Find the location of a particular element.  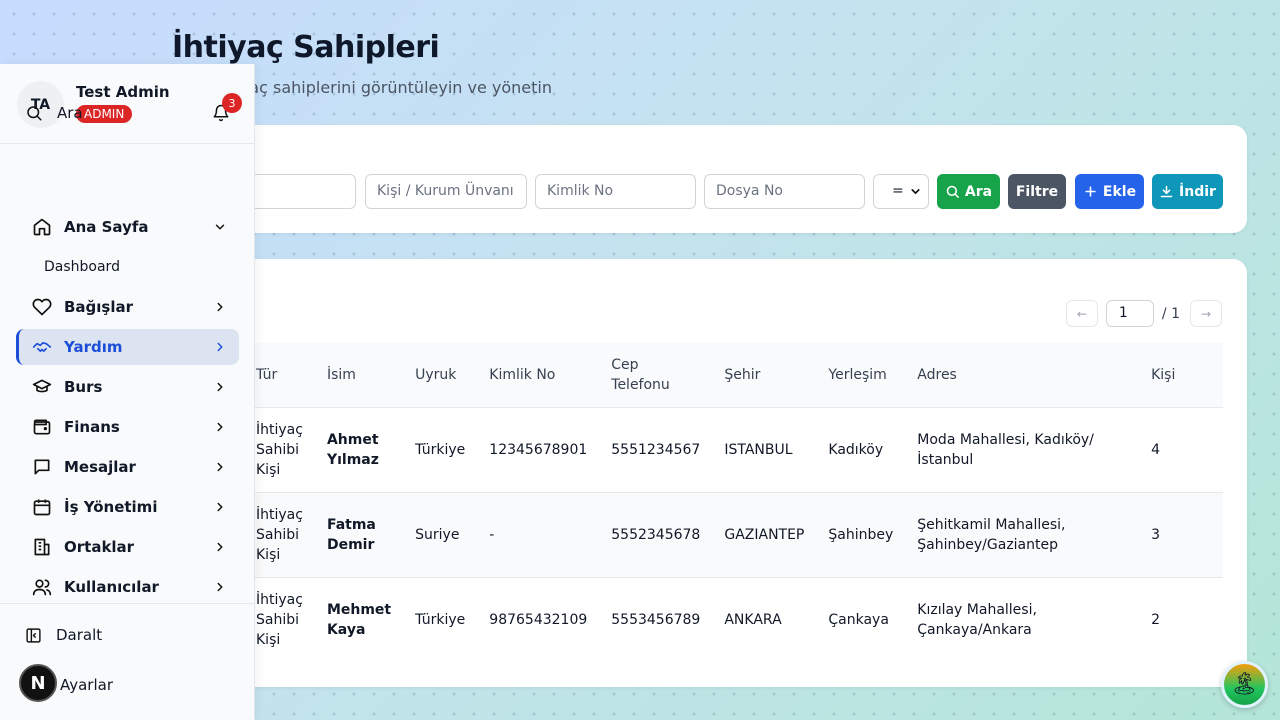

sidebar-item-donations: Bağışlar is located at coordinates (127, 307).